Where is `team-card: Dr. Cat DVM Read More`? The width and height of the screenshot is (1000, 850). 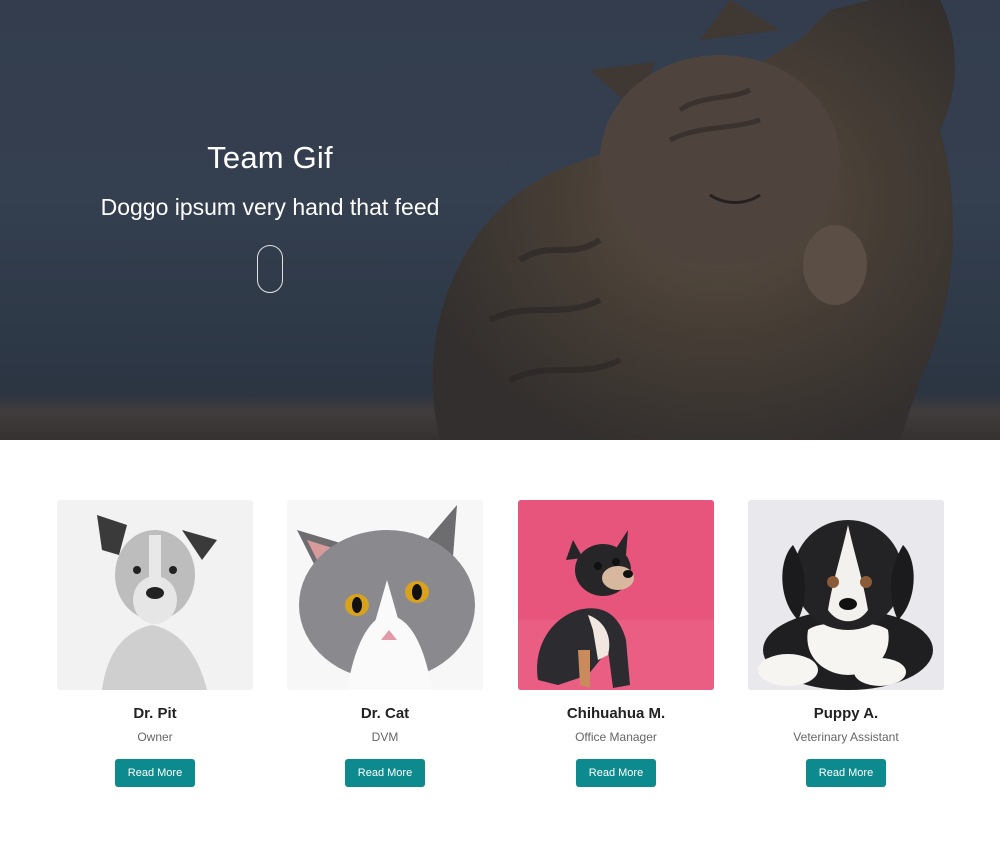
team-card: Dr. Cat DVM Read More is located at coordinates (385, 643).